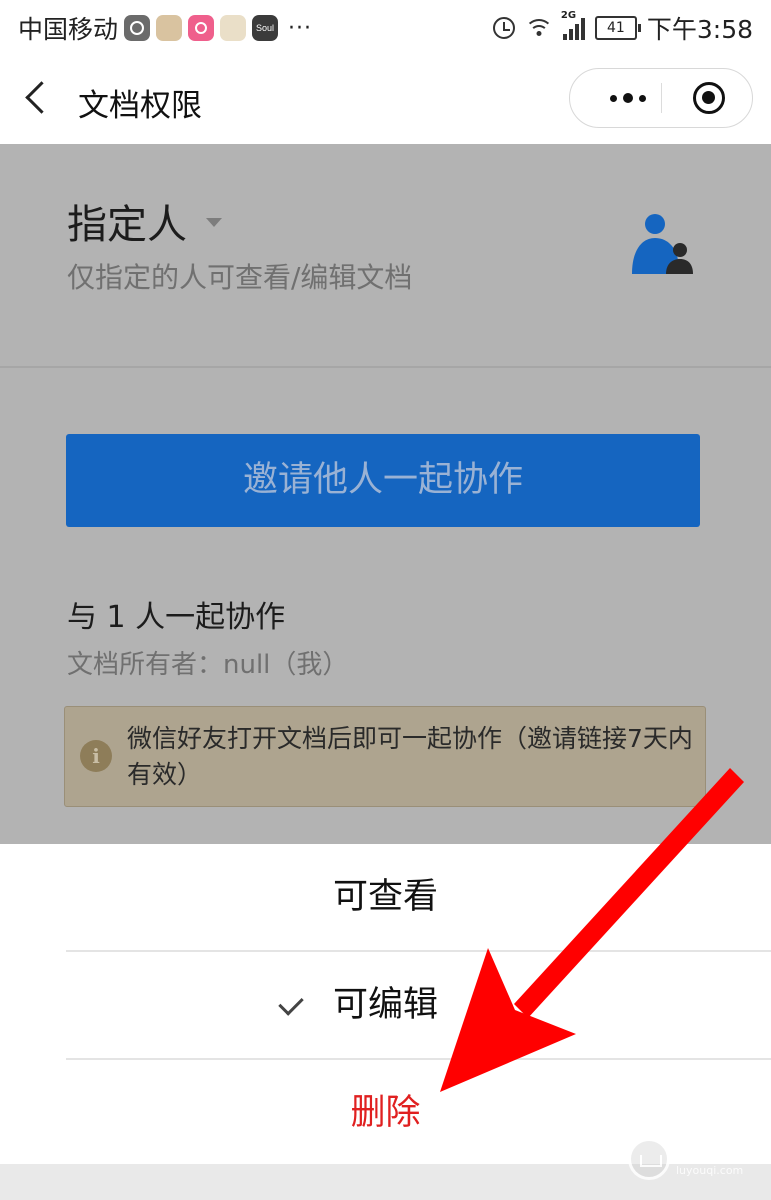 The image size is (771, 1200). I want to click on option-can-view: 可查看, so click(385, 897).